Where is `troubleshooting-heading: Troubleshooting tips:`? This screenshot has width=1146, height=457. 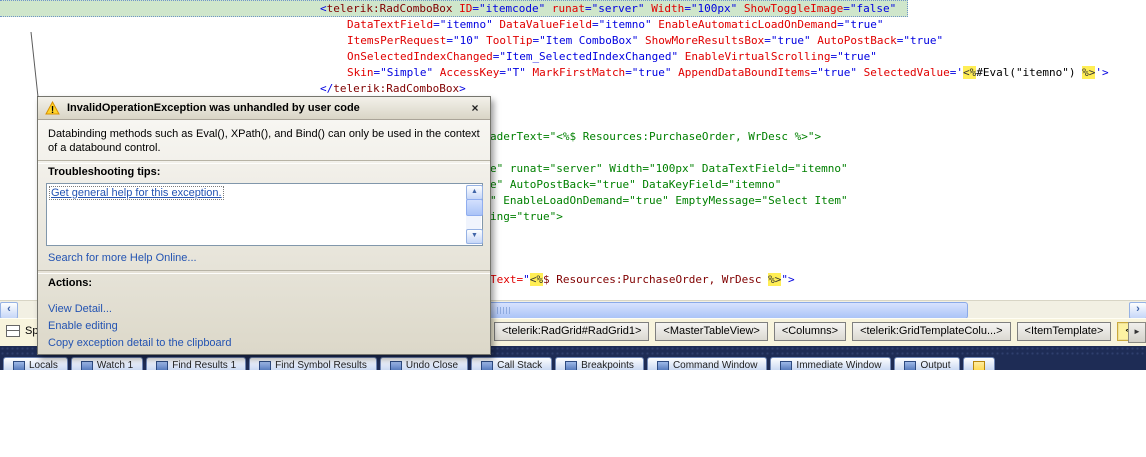
troubleshooting-heading: Troubleshooting tips: is located at coordinates (104, 172).